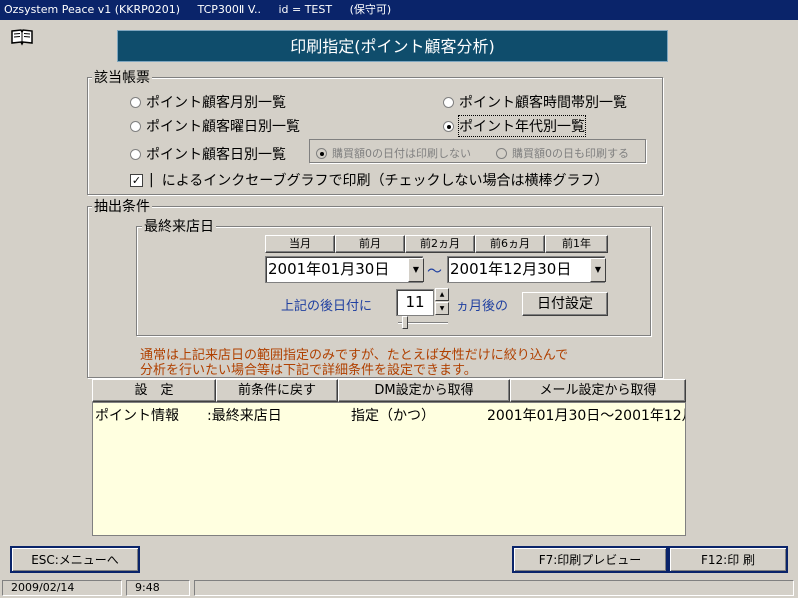  I want to click on from-date-dropdown: ▼, so click(416, 270).